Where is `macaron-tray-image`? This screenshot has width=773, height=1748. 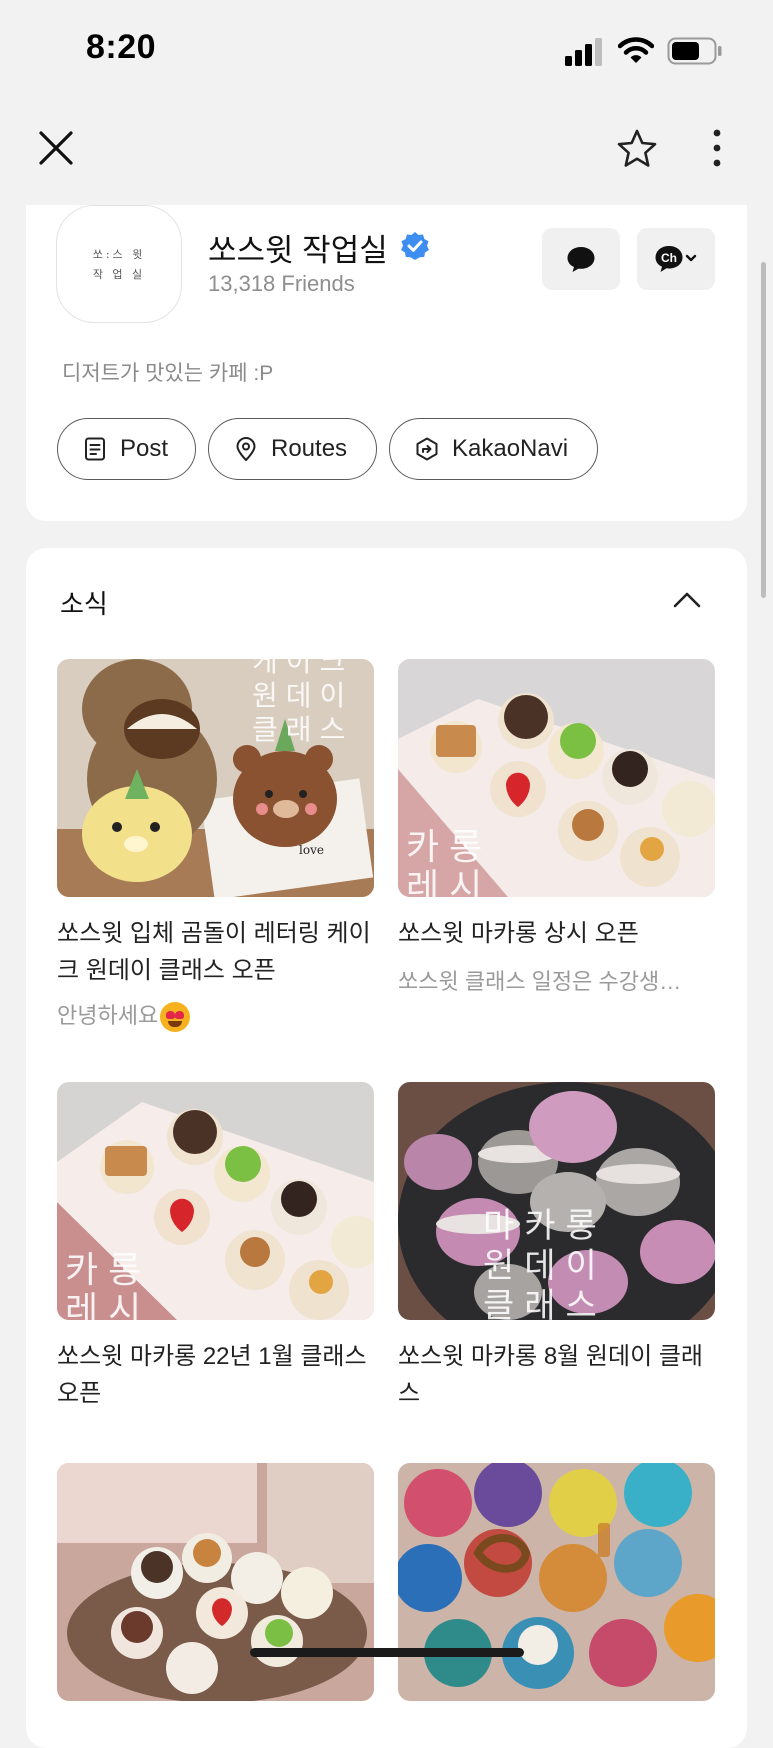 macaron-tray-image is located at coordinates (215, 1582).